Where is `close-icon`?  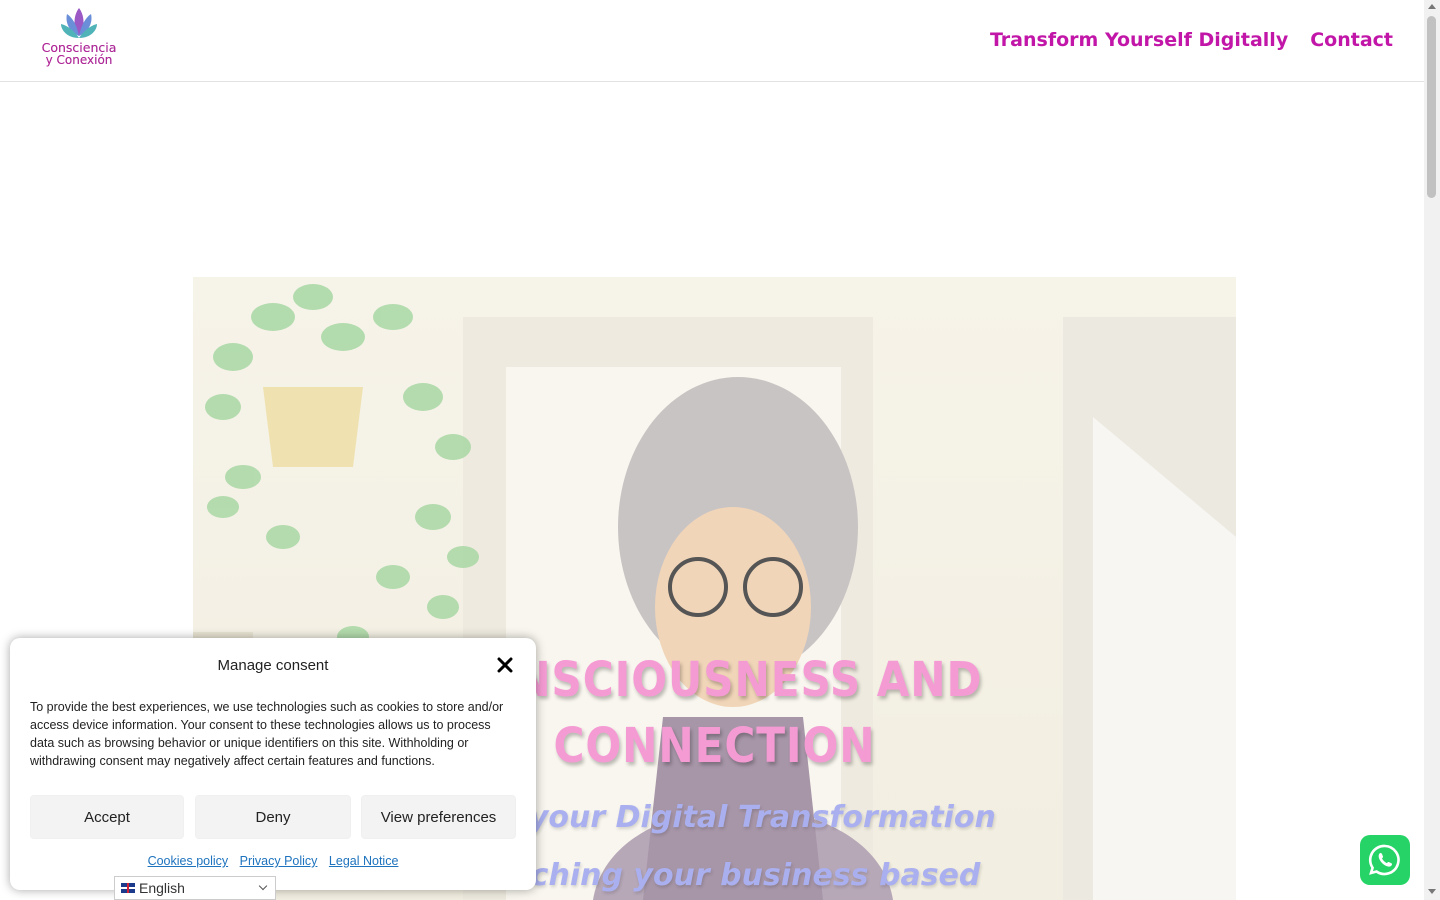
close-icon is located at coordinates (505, 665).